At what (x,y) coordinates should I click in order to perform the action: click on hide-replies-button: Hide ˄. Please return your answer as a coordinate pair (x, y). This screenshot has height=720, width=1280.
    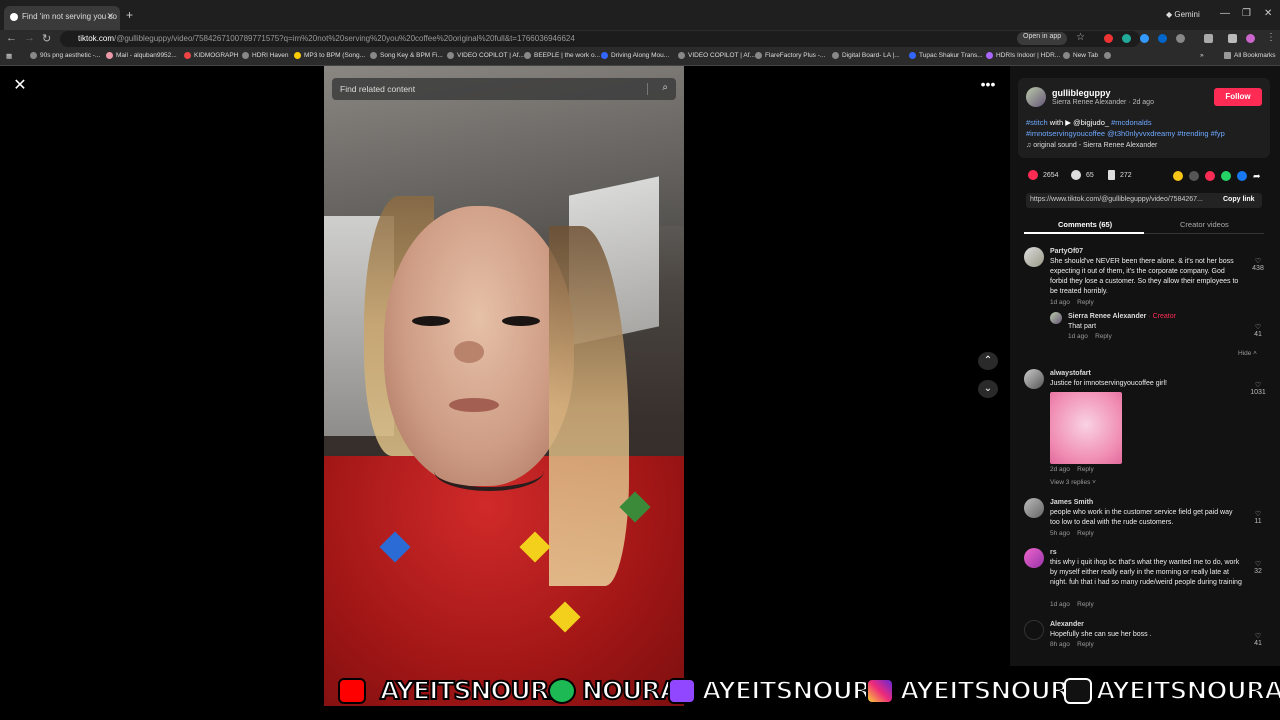
    Looking at the image, I should click on (1247, 353).